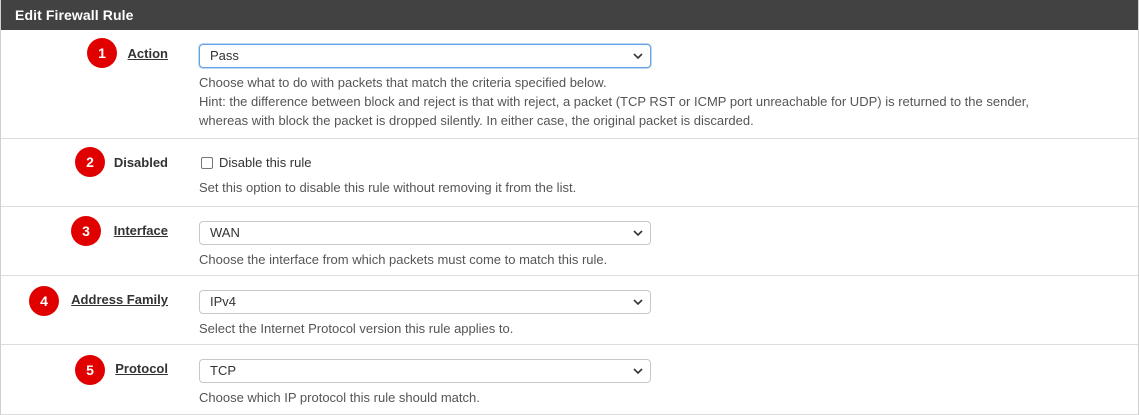 This screenshot has width=1139, height=415. What do you see at coordinates (90, 162) in the screenshot?
I see `step-badge-2: 2` at bounding box center [90, 162].